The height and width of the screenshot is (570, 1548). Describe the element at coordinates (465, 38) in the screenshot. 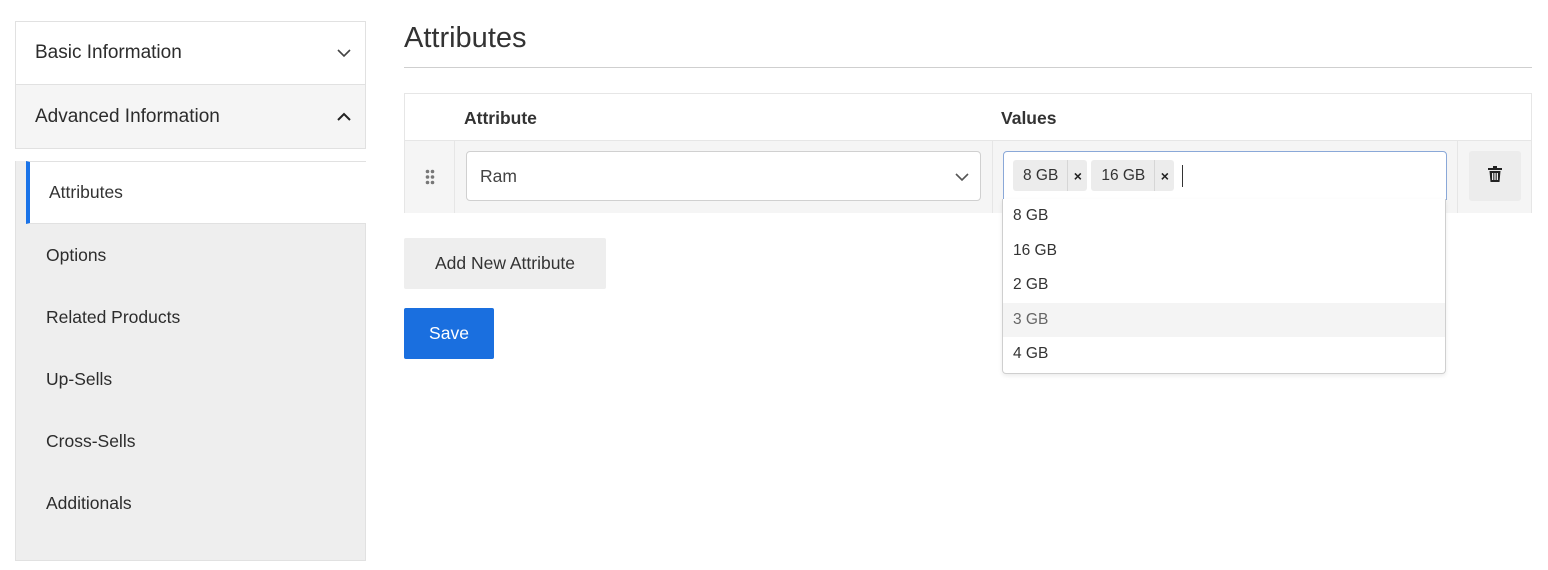

I see `page-title: Attributes` at that location.